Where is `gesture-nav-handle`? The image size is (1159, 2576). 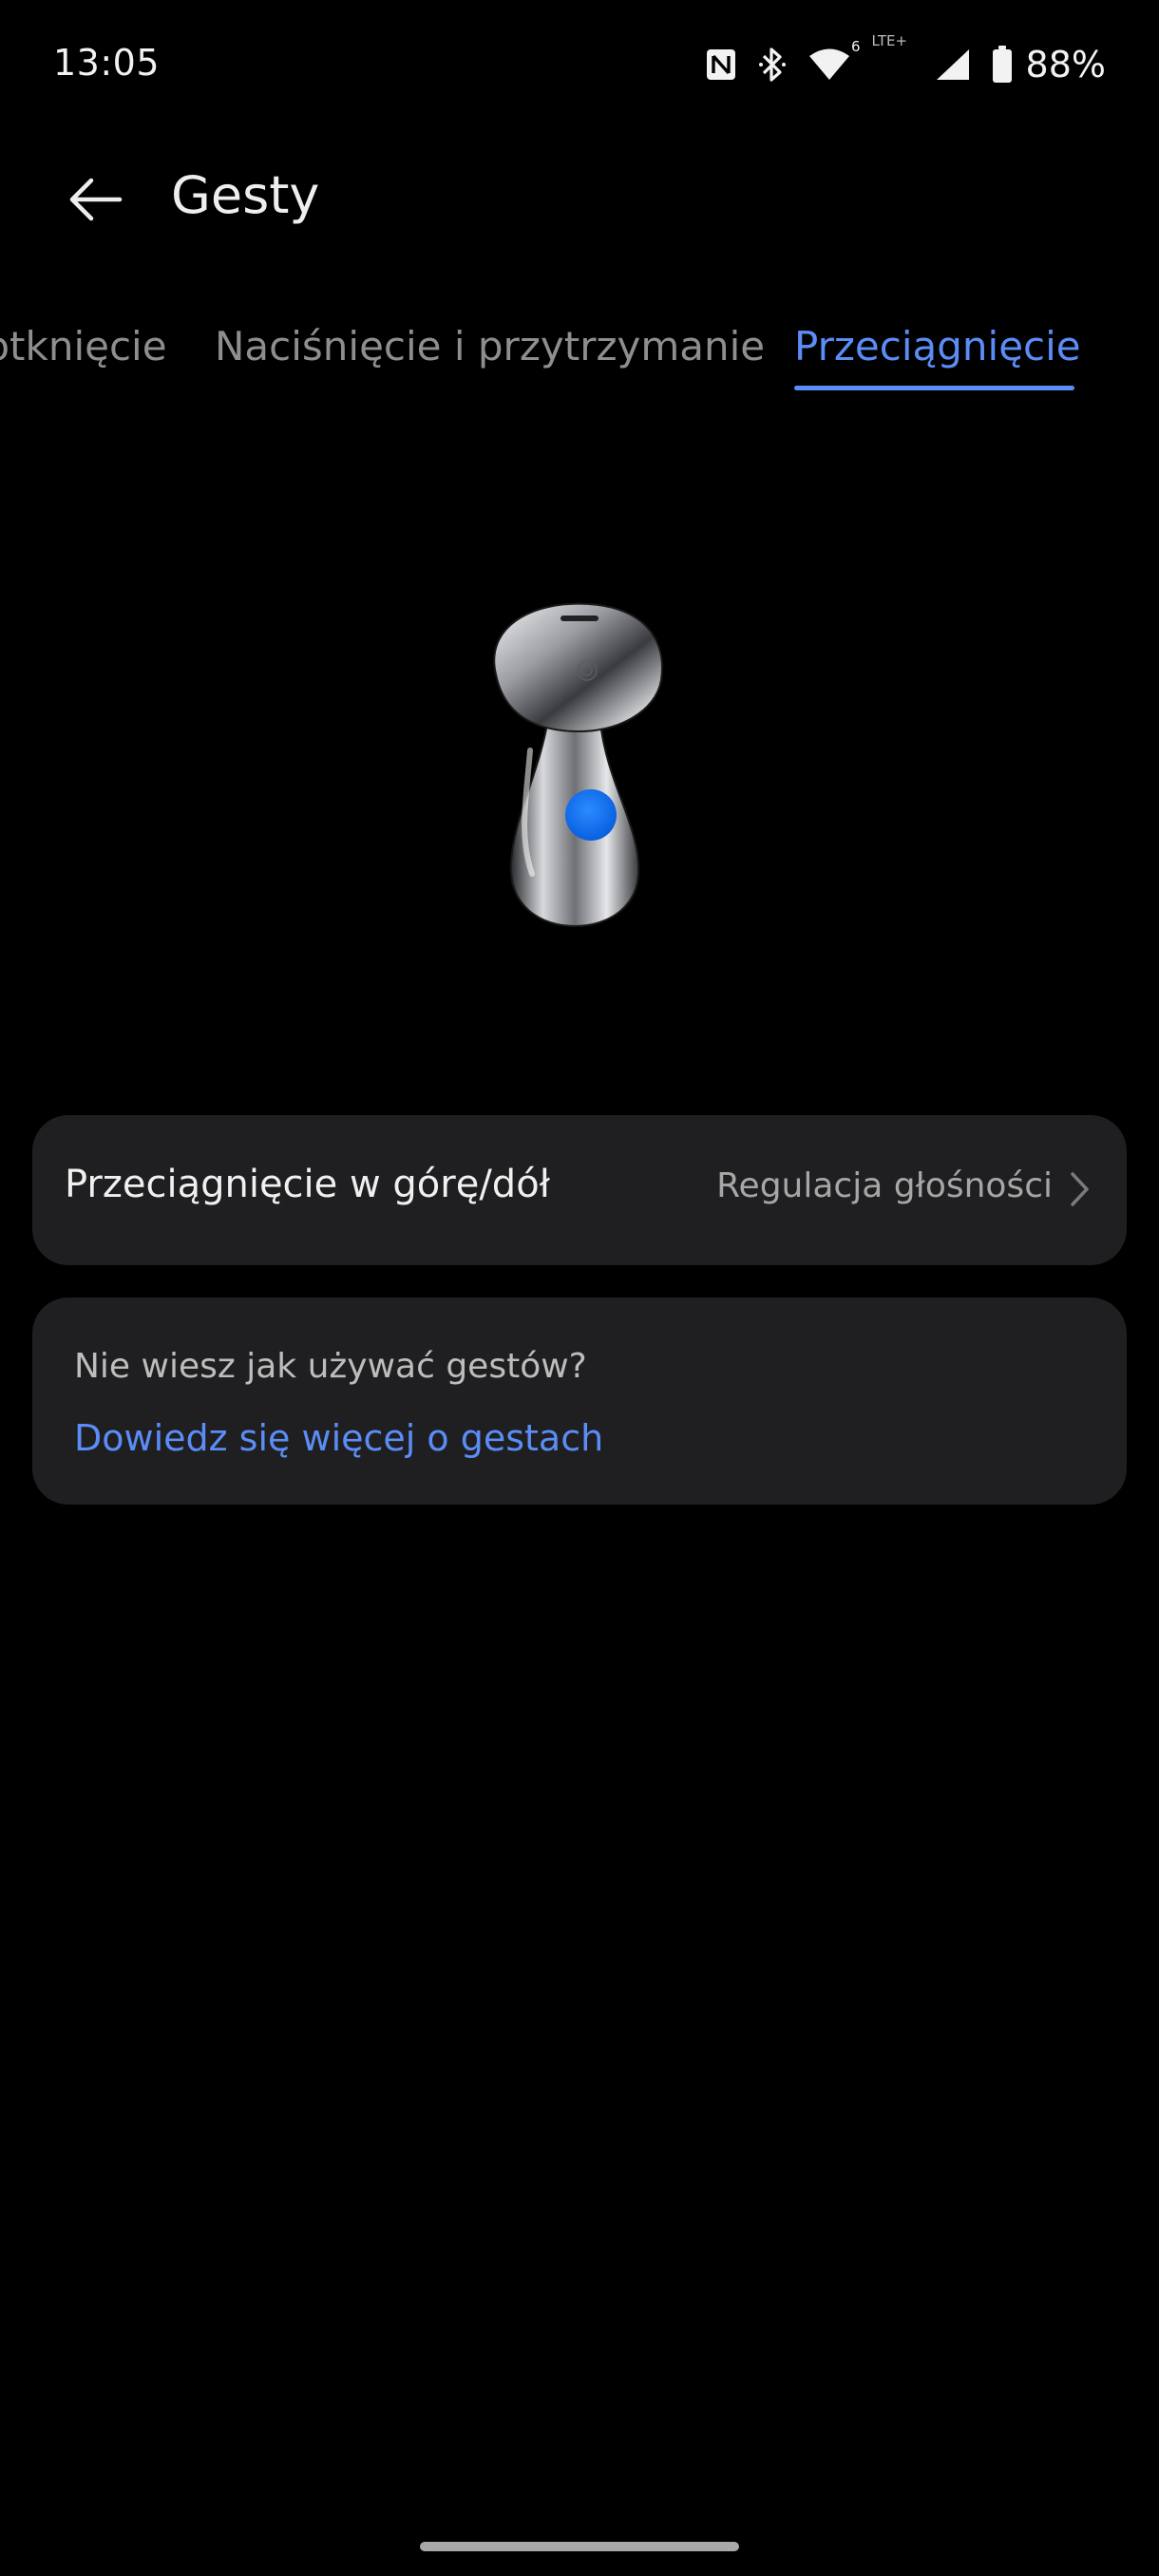 gesture-nav-handle is located at coordinates (579, 2546).